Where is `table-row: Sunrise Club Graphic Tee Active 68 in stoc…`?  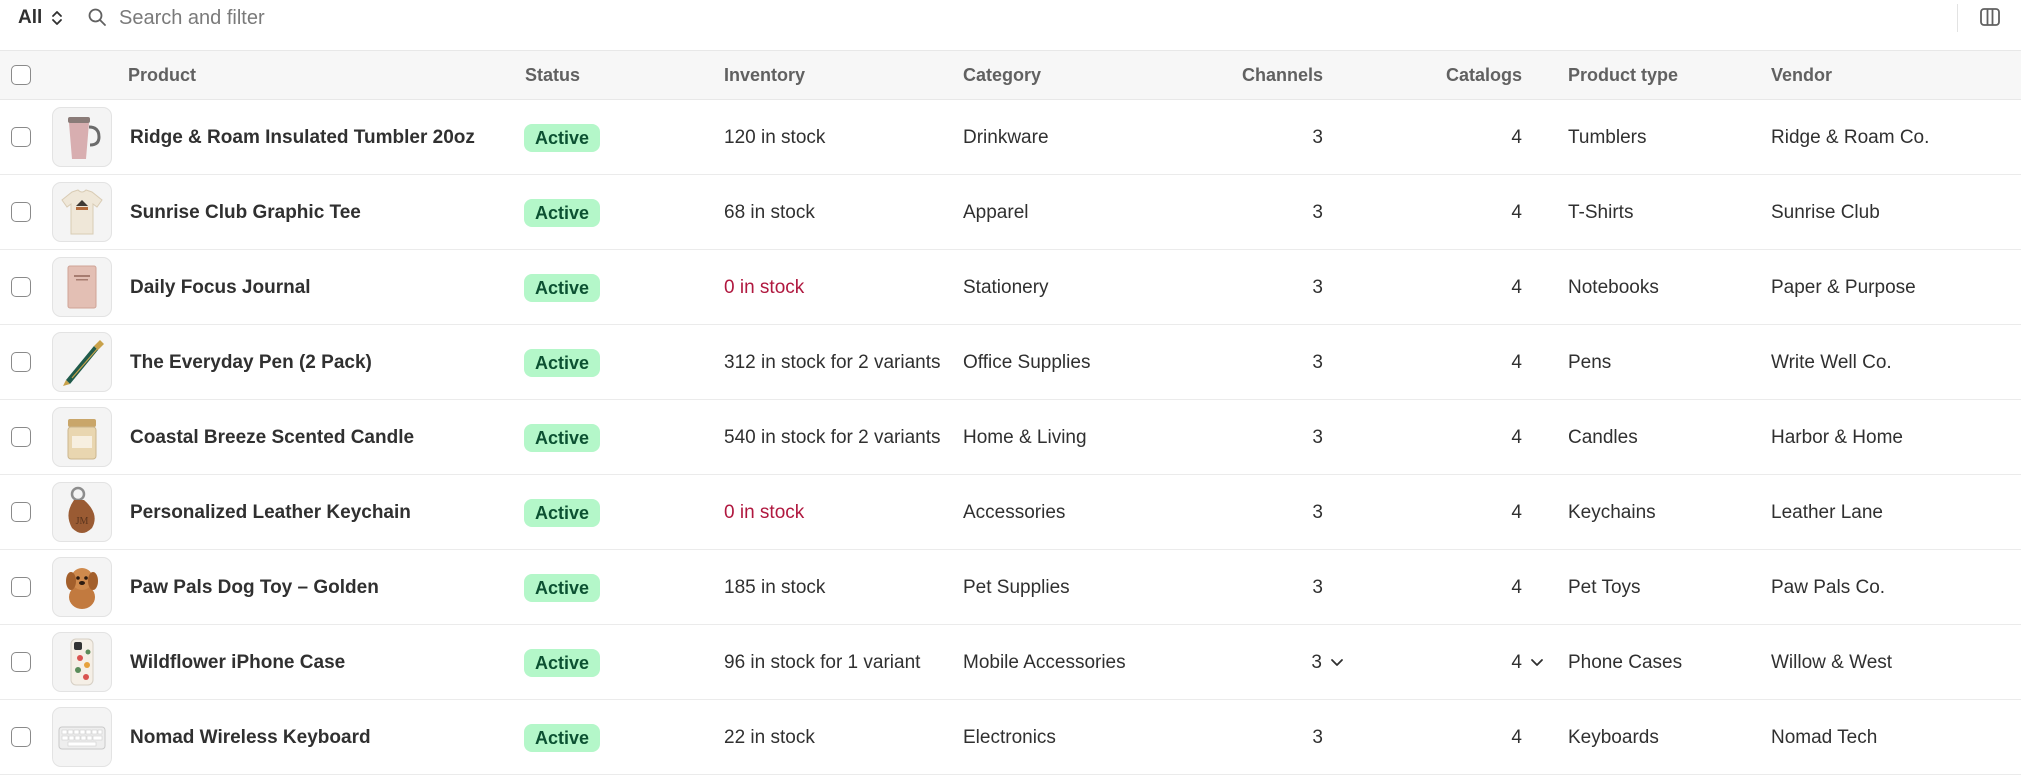
table-row: Sunrise Club Graphic Tee Active 68 in stoc… is located at coordinates (1010, 212).